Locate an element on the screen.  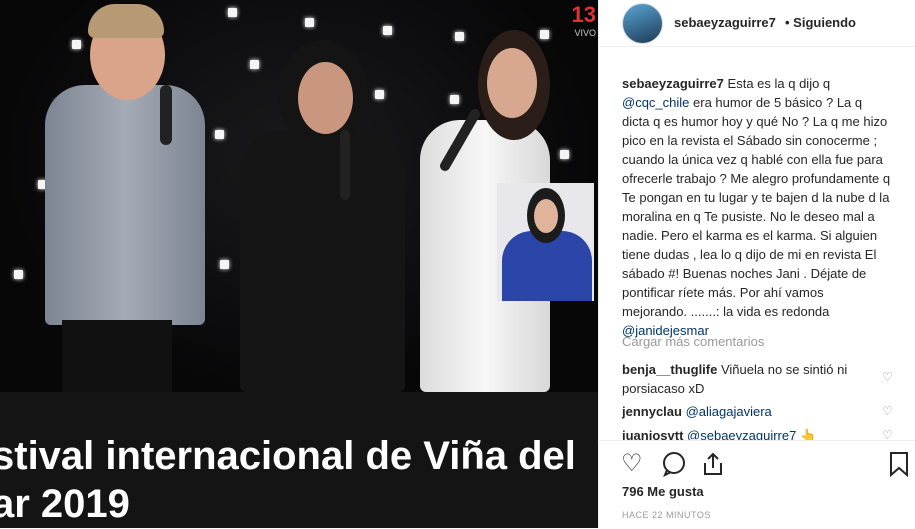
banner-title: stival internacional de Viña del ar 2019 is located at coordinates (288, 480).